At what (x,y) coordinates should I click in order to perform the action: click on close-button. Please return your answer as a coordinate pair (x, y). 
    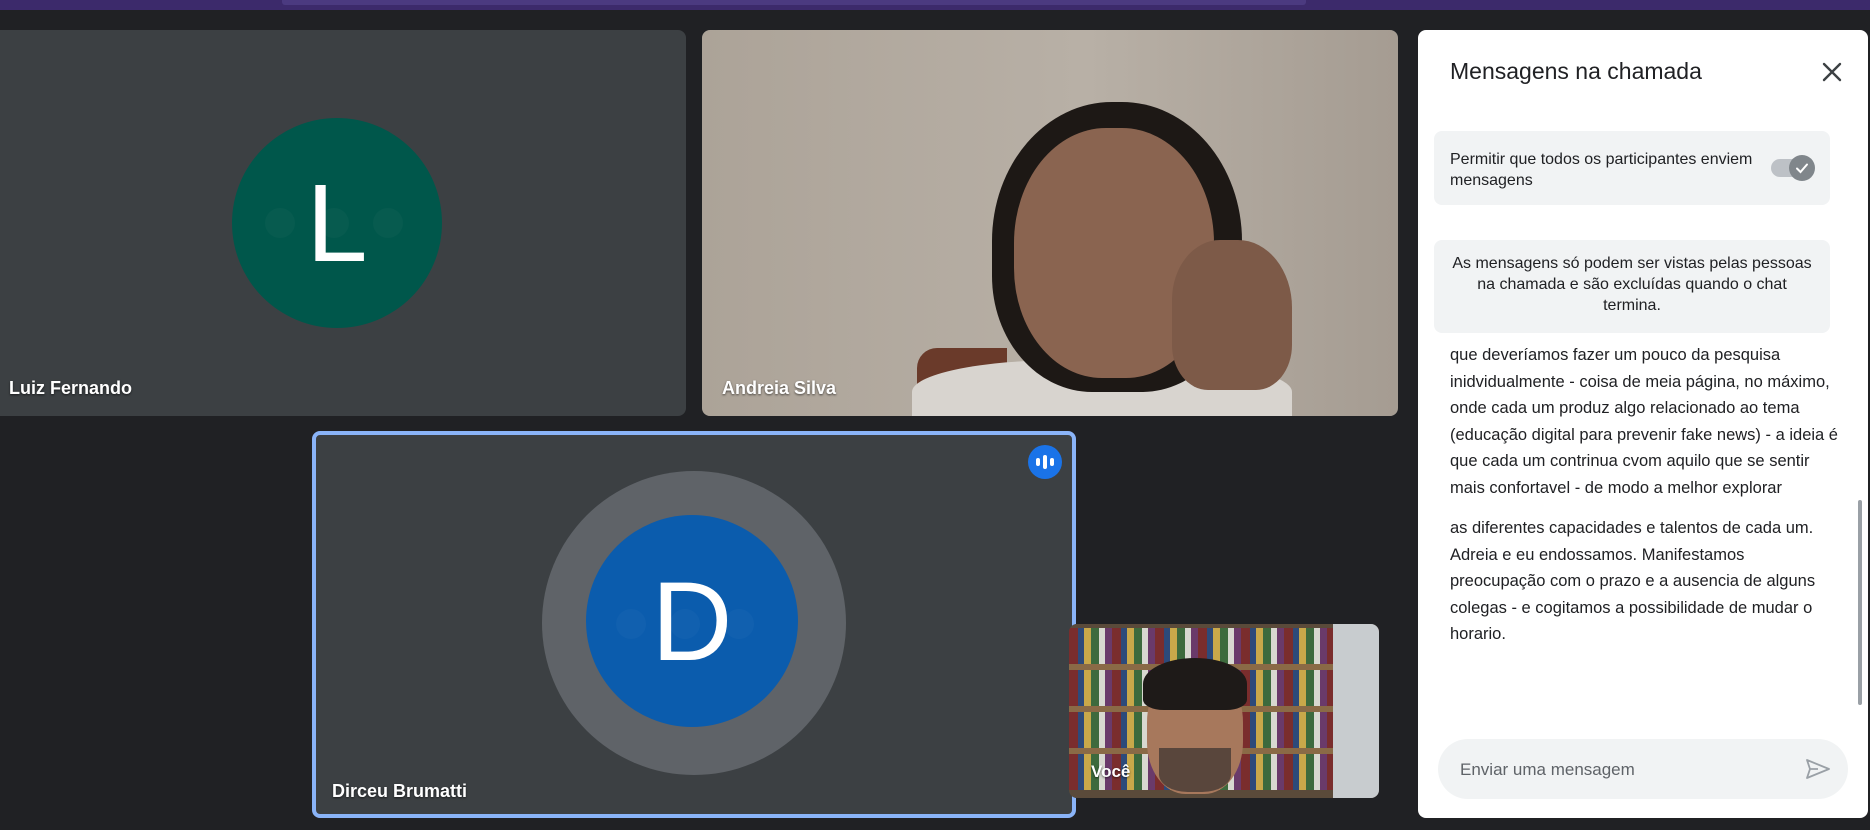
    Looking at the image, I should click on (1832, 72).